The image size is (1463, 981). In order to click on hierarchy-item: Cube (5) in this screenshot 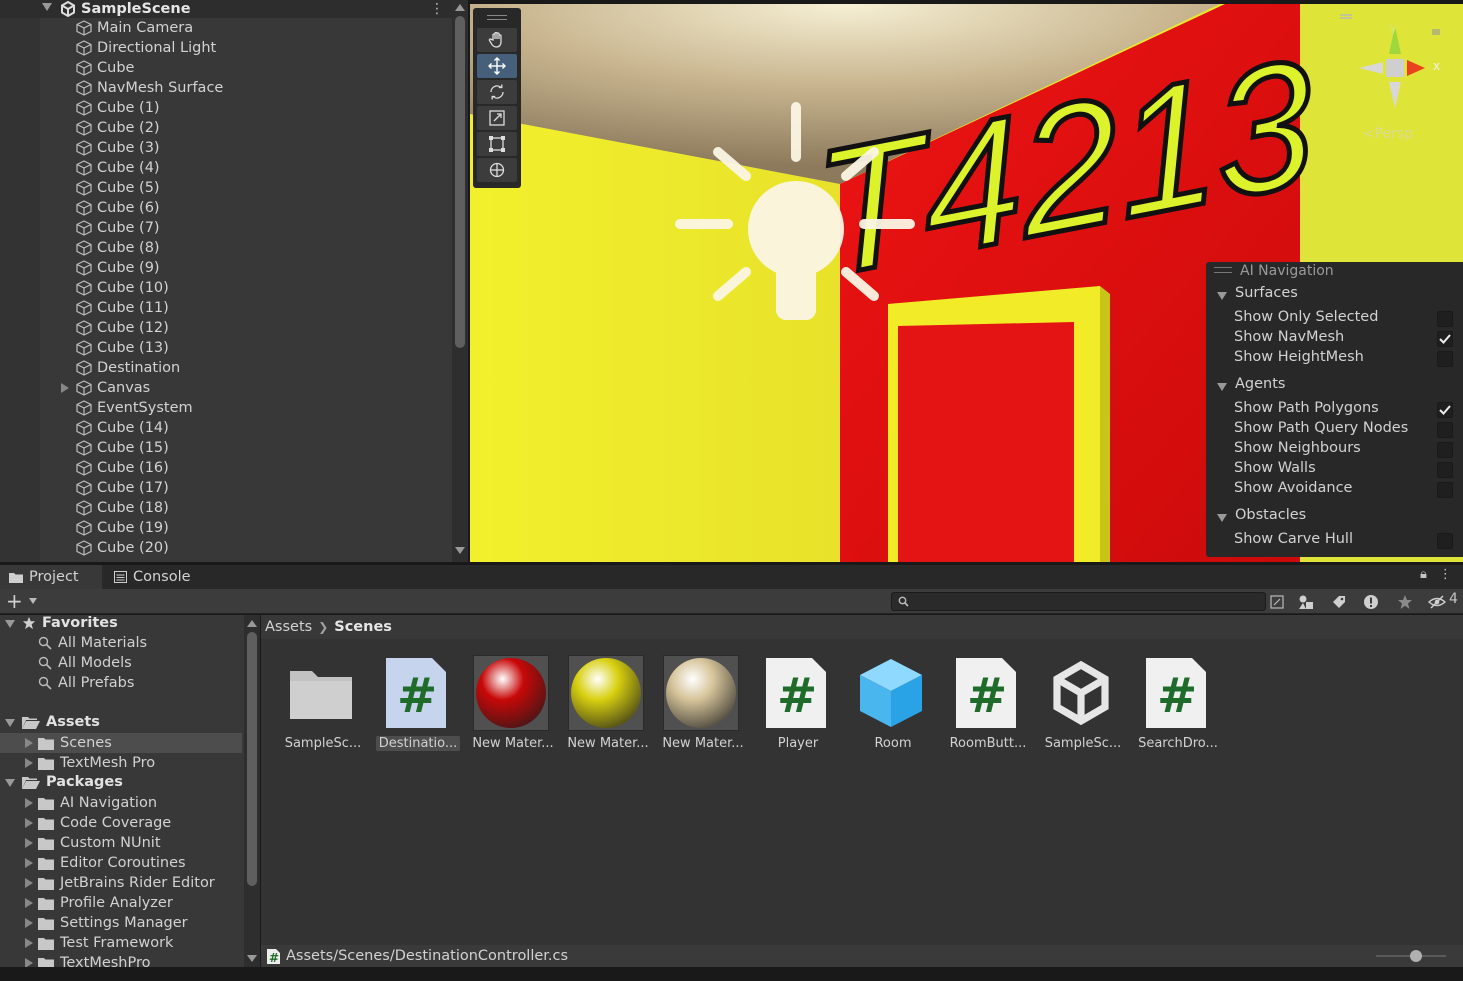, I will do `click(118, 188)`.